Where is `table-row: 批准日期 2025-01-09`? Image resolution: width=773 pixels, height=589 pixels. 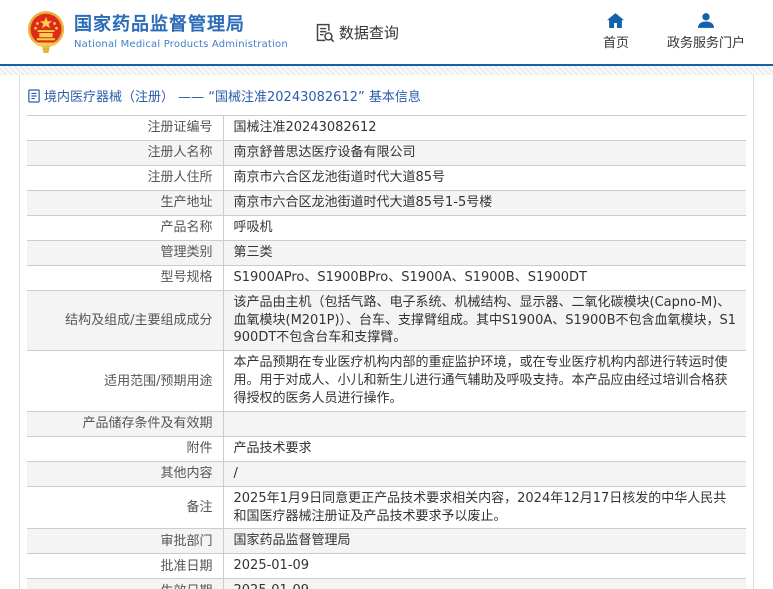
table-row: 批准日期 2025-01-09 is located at coordinates (386, 566).